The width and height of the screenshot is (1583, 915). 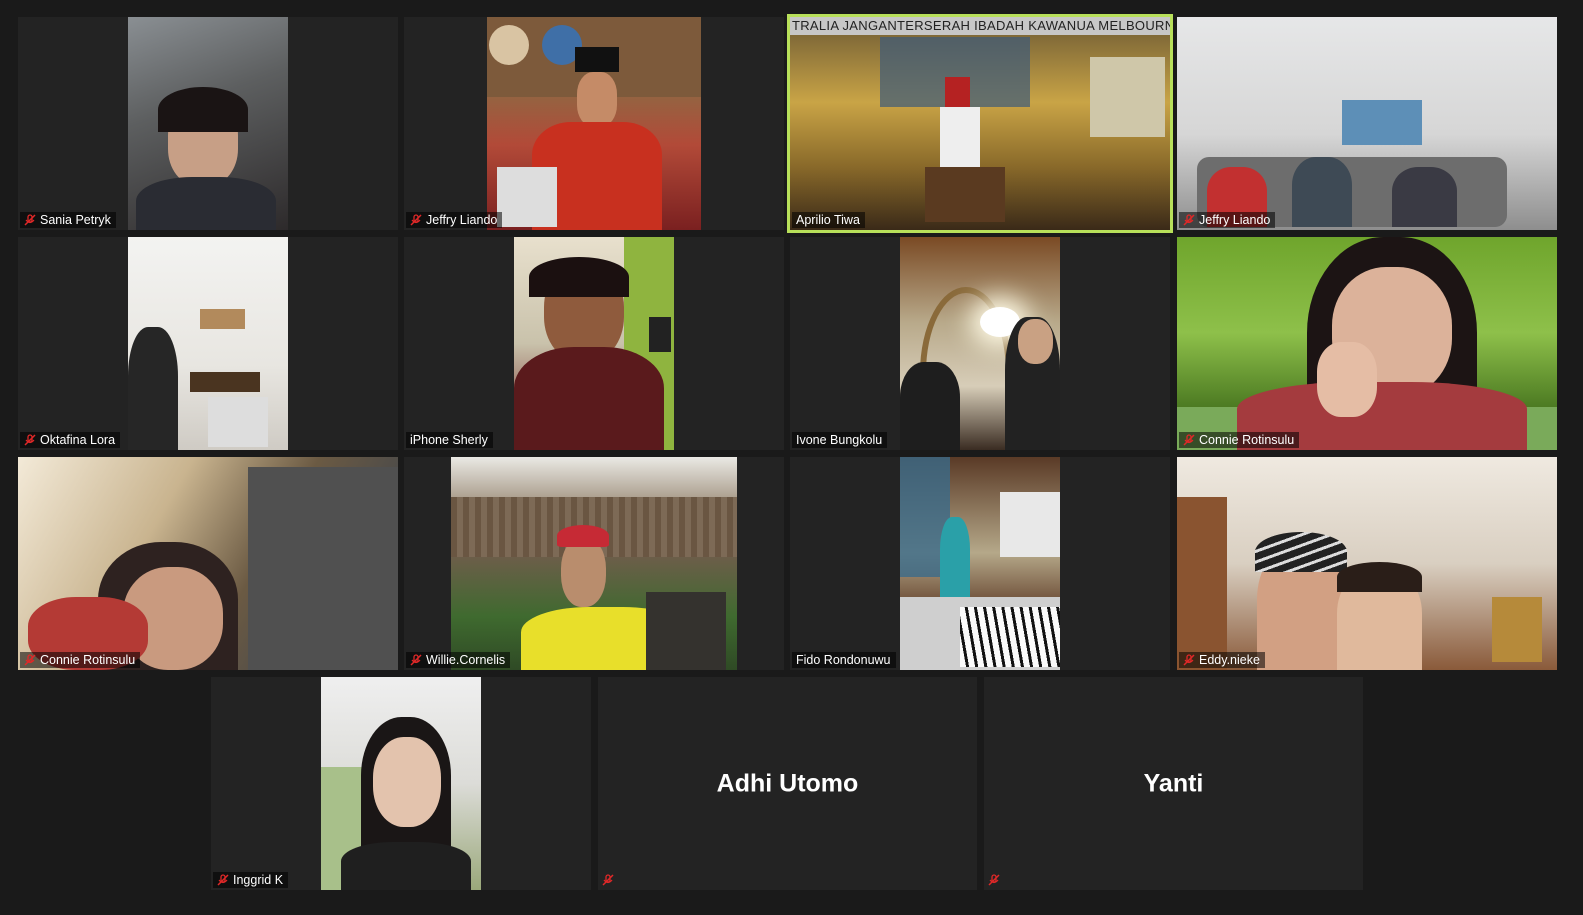 I want to click on participant-name-large: Adhi Utomo, so click(x=787, y=783).